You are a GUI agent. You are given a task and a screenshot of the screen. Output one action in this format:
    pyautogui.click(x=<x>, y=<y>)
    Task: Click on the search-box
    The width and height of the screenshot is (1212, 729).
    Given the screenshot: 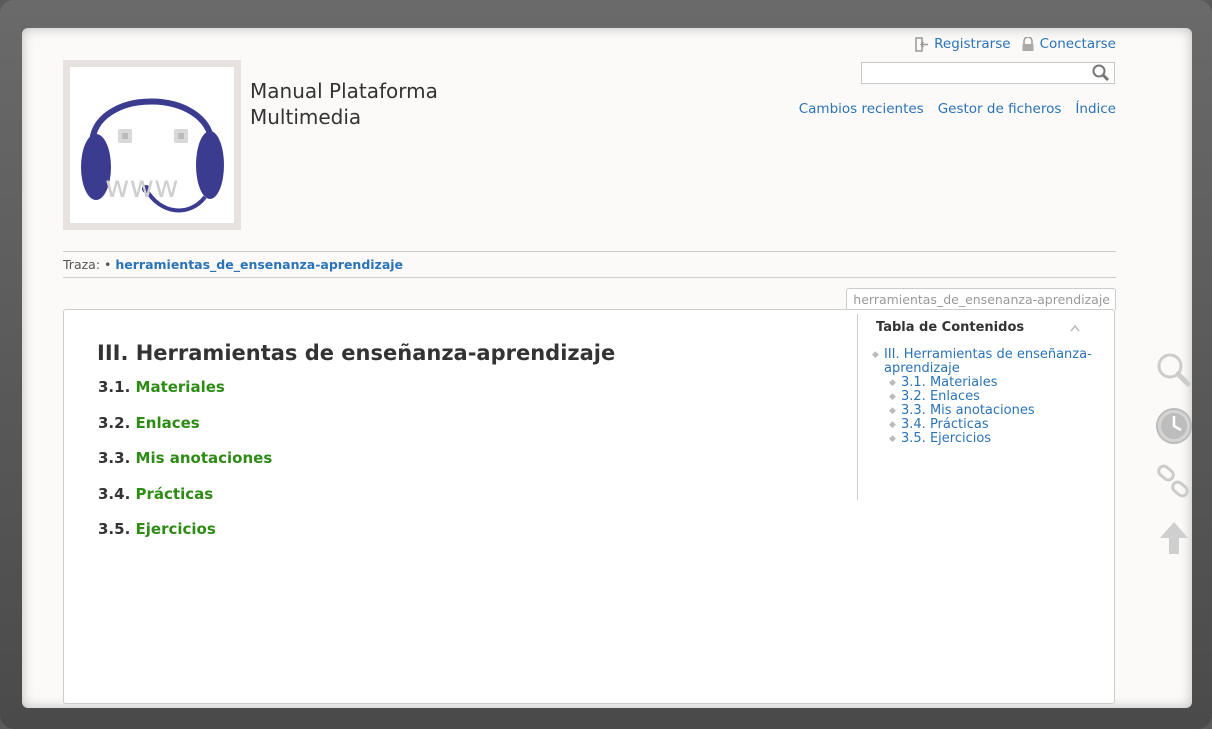 What is the action you would take?
    pyautogui.click(x=988, y=73)
    